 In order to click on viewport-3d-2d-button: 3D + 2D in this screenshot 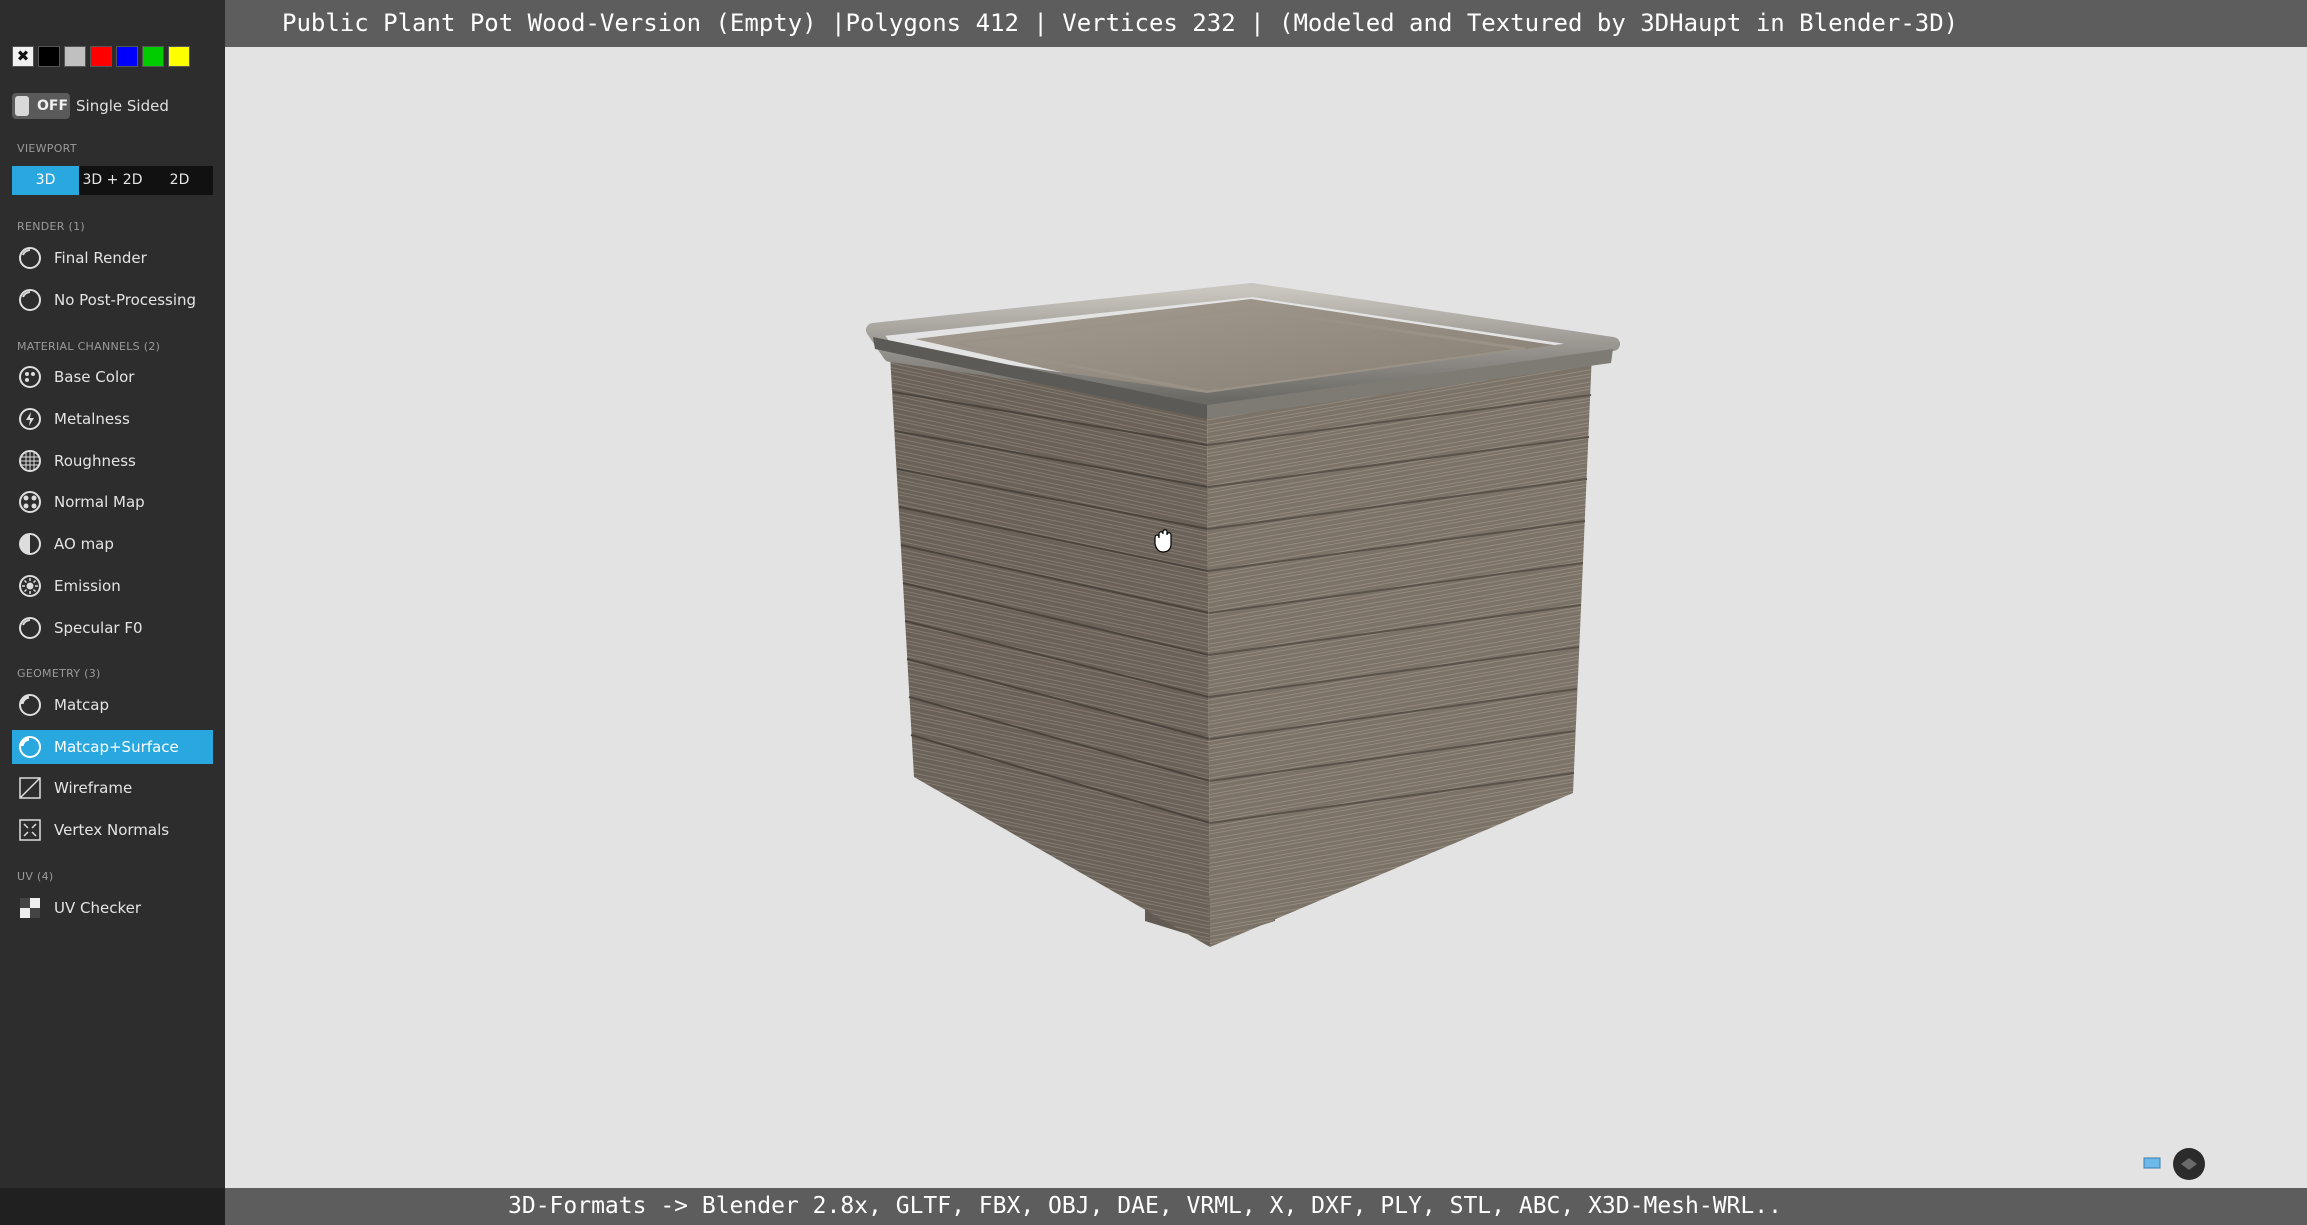, I will do `click(112, 180)`.